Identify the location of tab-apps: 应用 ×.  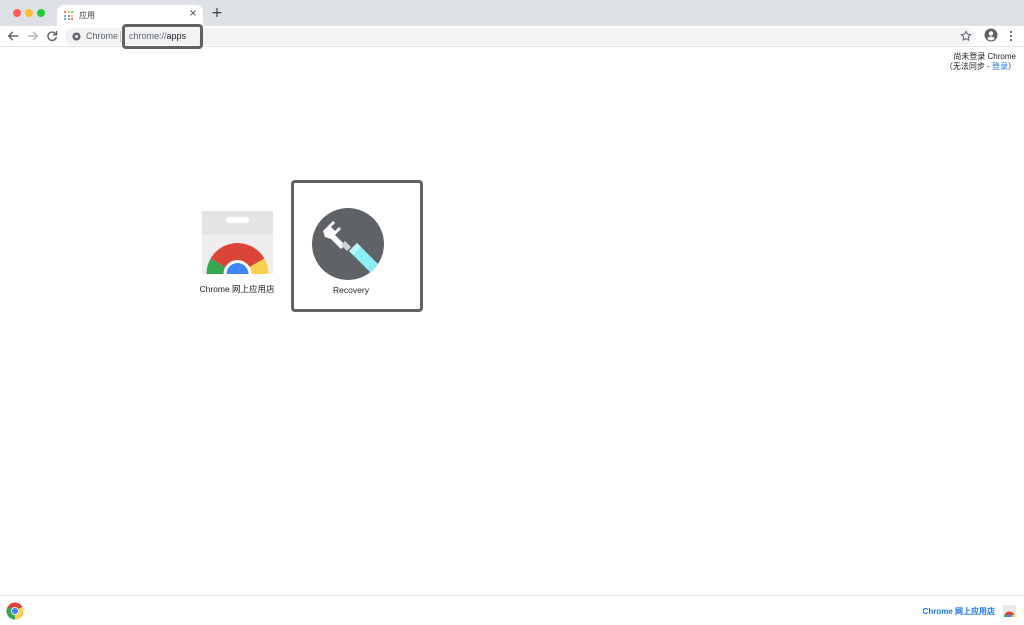
(130, 15).